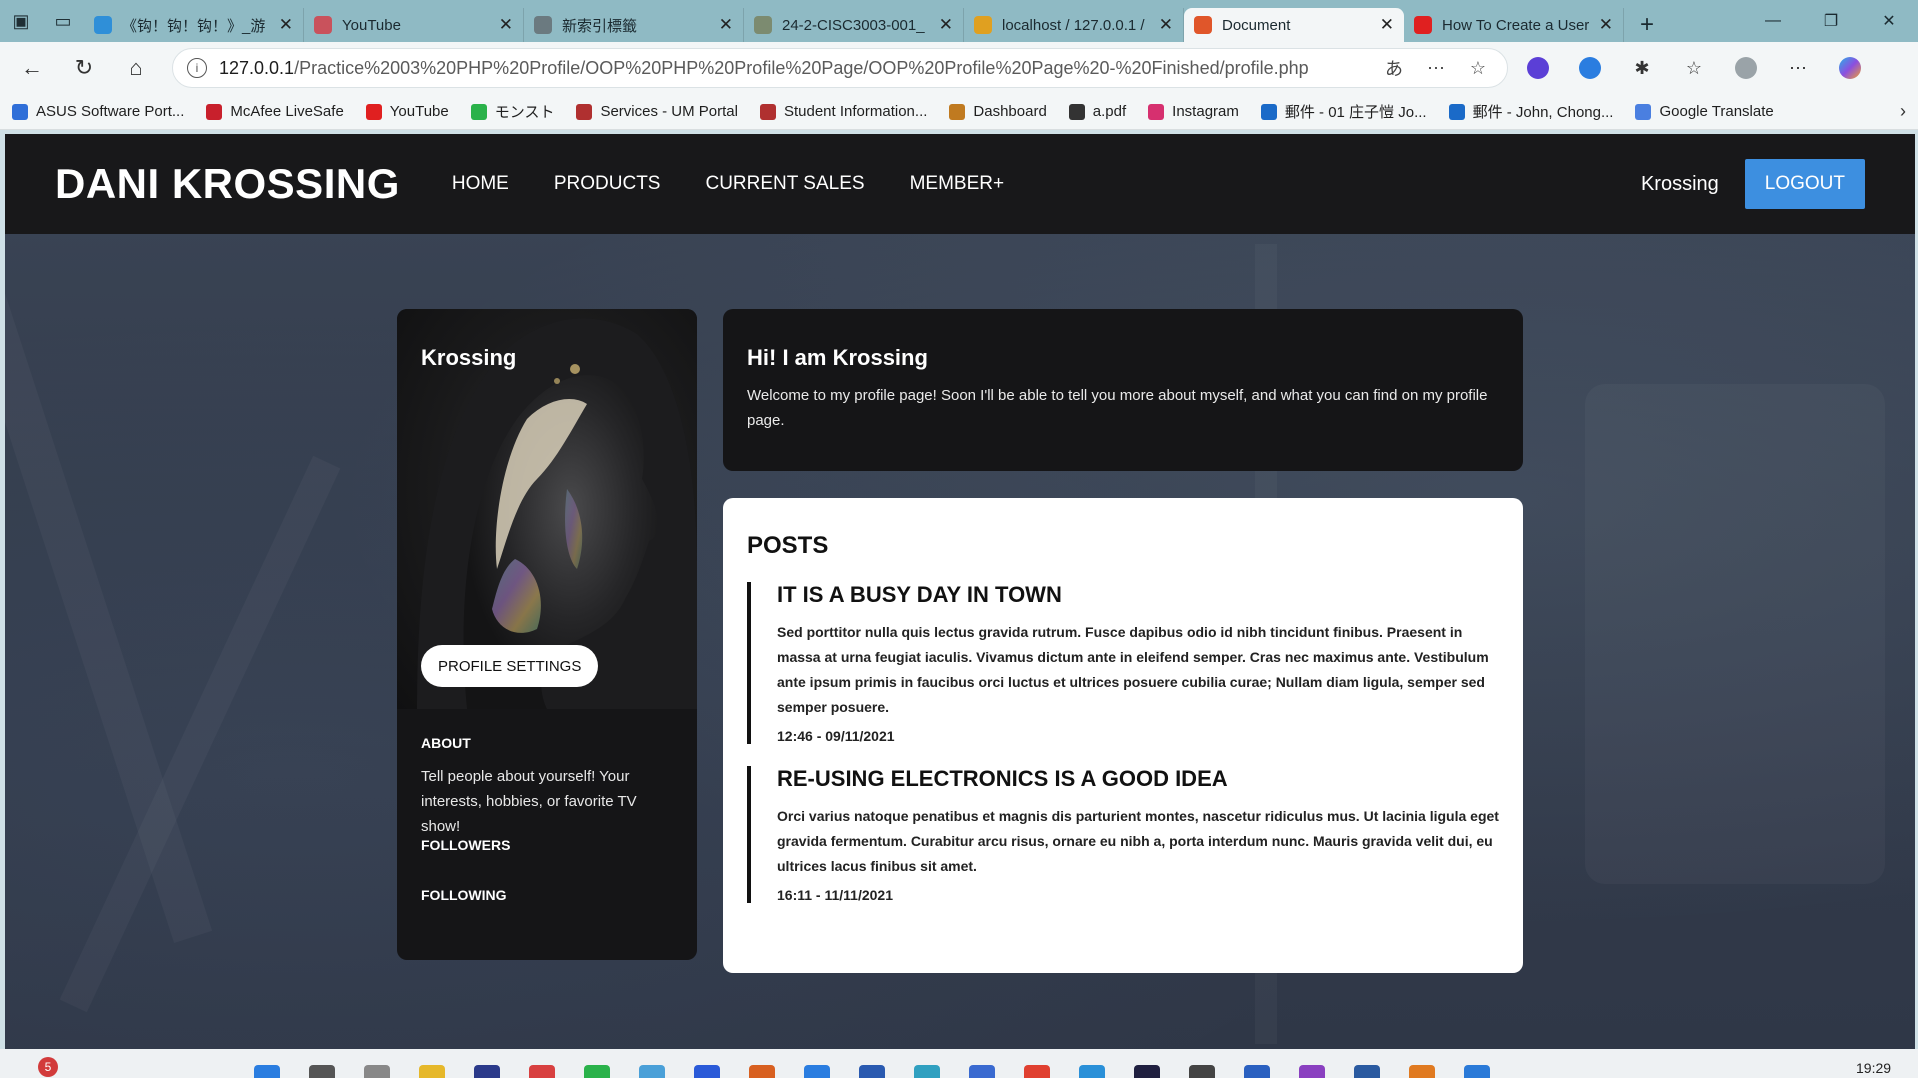  I want to click on bookmark-label: Services - UM Portal, so click(669, 111).